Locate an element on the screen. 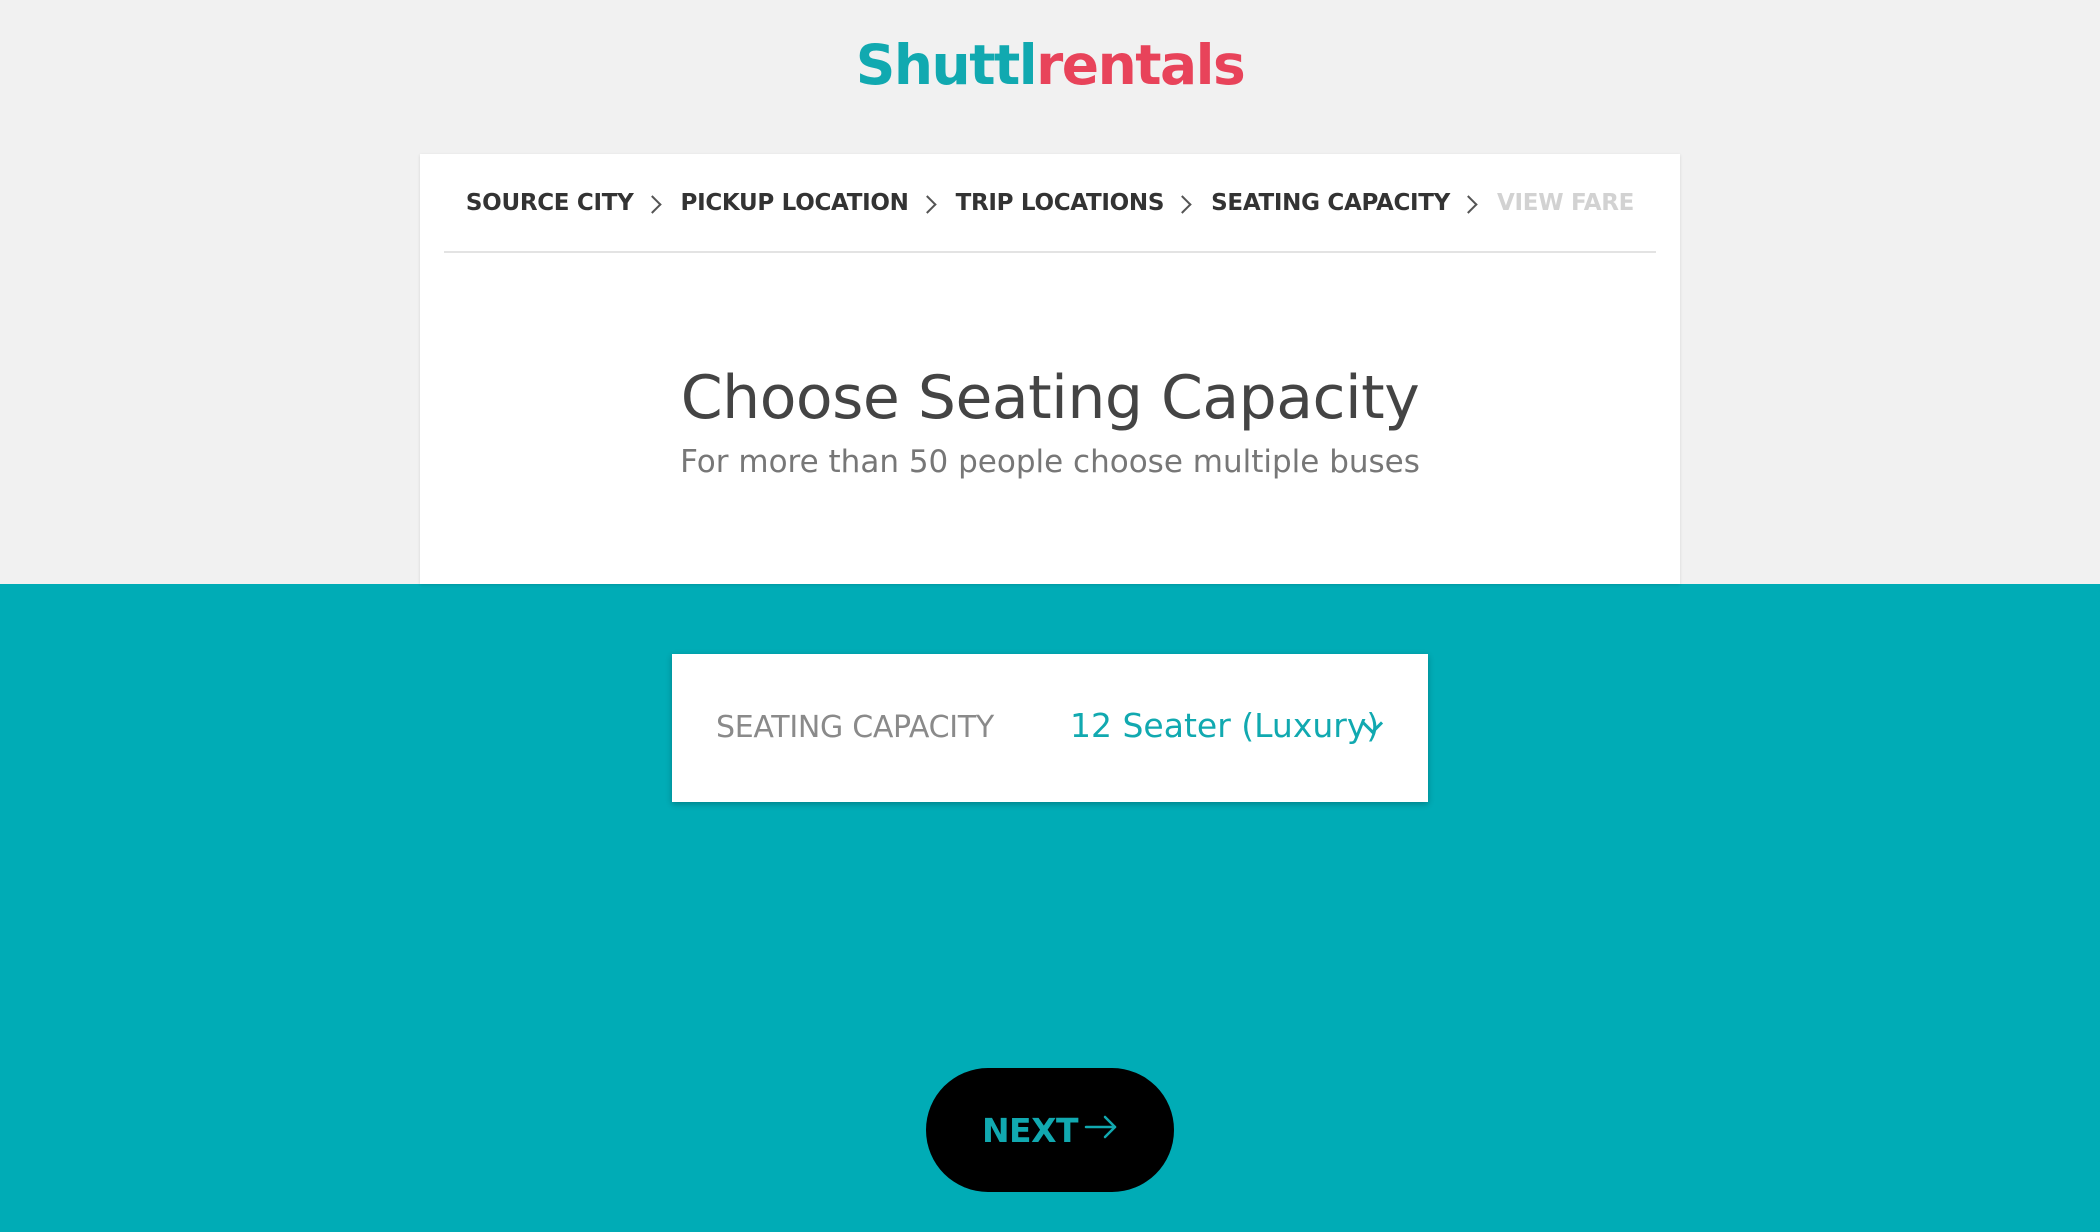 The image size is (2100, 1232). breadcrumb-step-trip-locations: TRIP LOCATIONS is located at coordinates (1060, 203).